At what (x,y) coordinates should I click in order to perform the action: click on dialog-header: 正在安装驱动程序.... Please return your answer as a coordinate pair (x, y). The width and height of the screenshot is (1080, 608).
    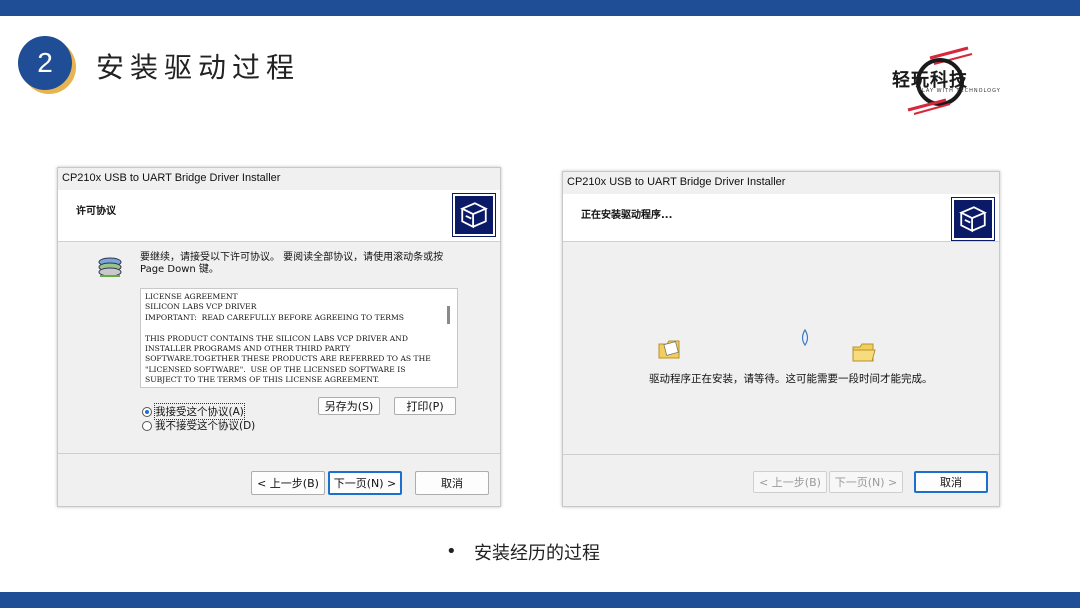
    Looking at the image, I should click on (781, 218).